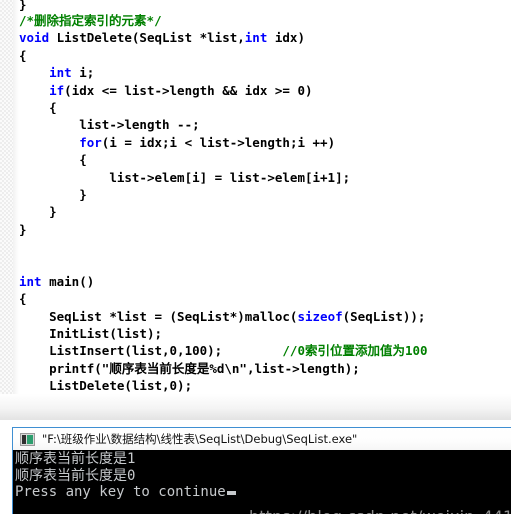 The width and height of the screenshot is (511, 514). What do you see at coordinates (121, 386) in the screenshot?
I see `code-token: ListDelete(list,0);` at bounding box center [121, 386].